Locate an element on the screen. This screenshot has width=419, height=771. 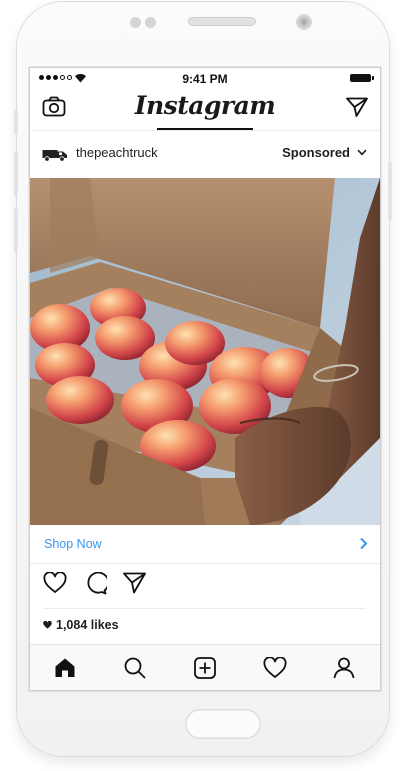
volume-down-button is located at coordinates (16, 230).